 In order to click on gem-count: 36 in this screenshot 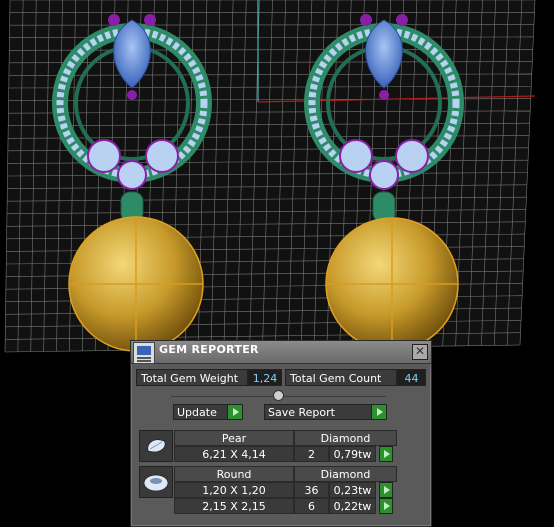, I will do `click(311, 490)`.